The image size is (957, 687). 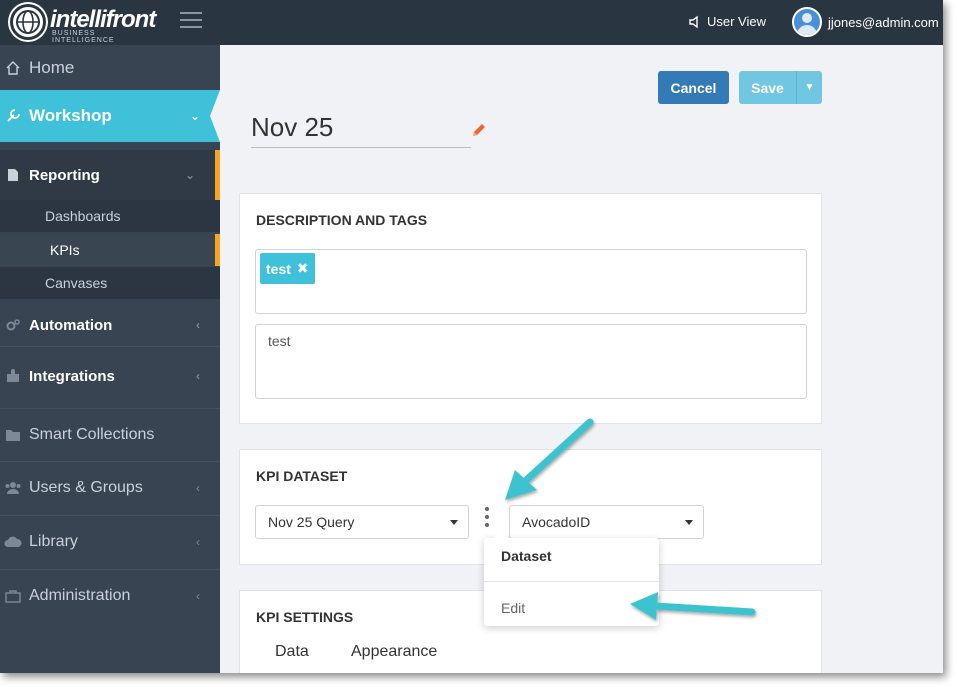 I want to click on field-select-value: AvocadoID, so click(x=556, y=522).